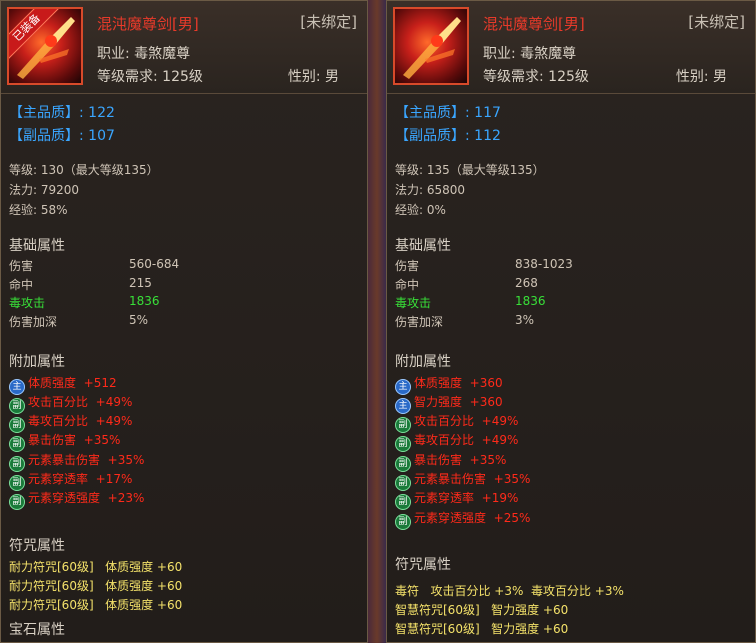 Image resolution: width=756 pixels, height=643 pixels. Describe the element at coordinates (565, 284) in the screenshot. I see `basic-attr-row: 命中 268` at that location.